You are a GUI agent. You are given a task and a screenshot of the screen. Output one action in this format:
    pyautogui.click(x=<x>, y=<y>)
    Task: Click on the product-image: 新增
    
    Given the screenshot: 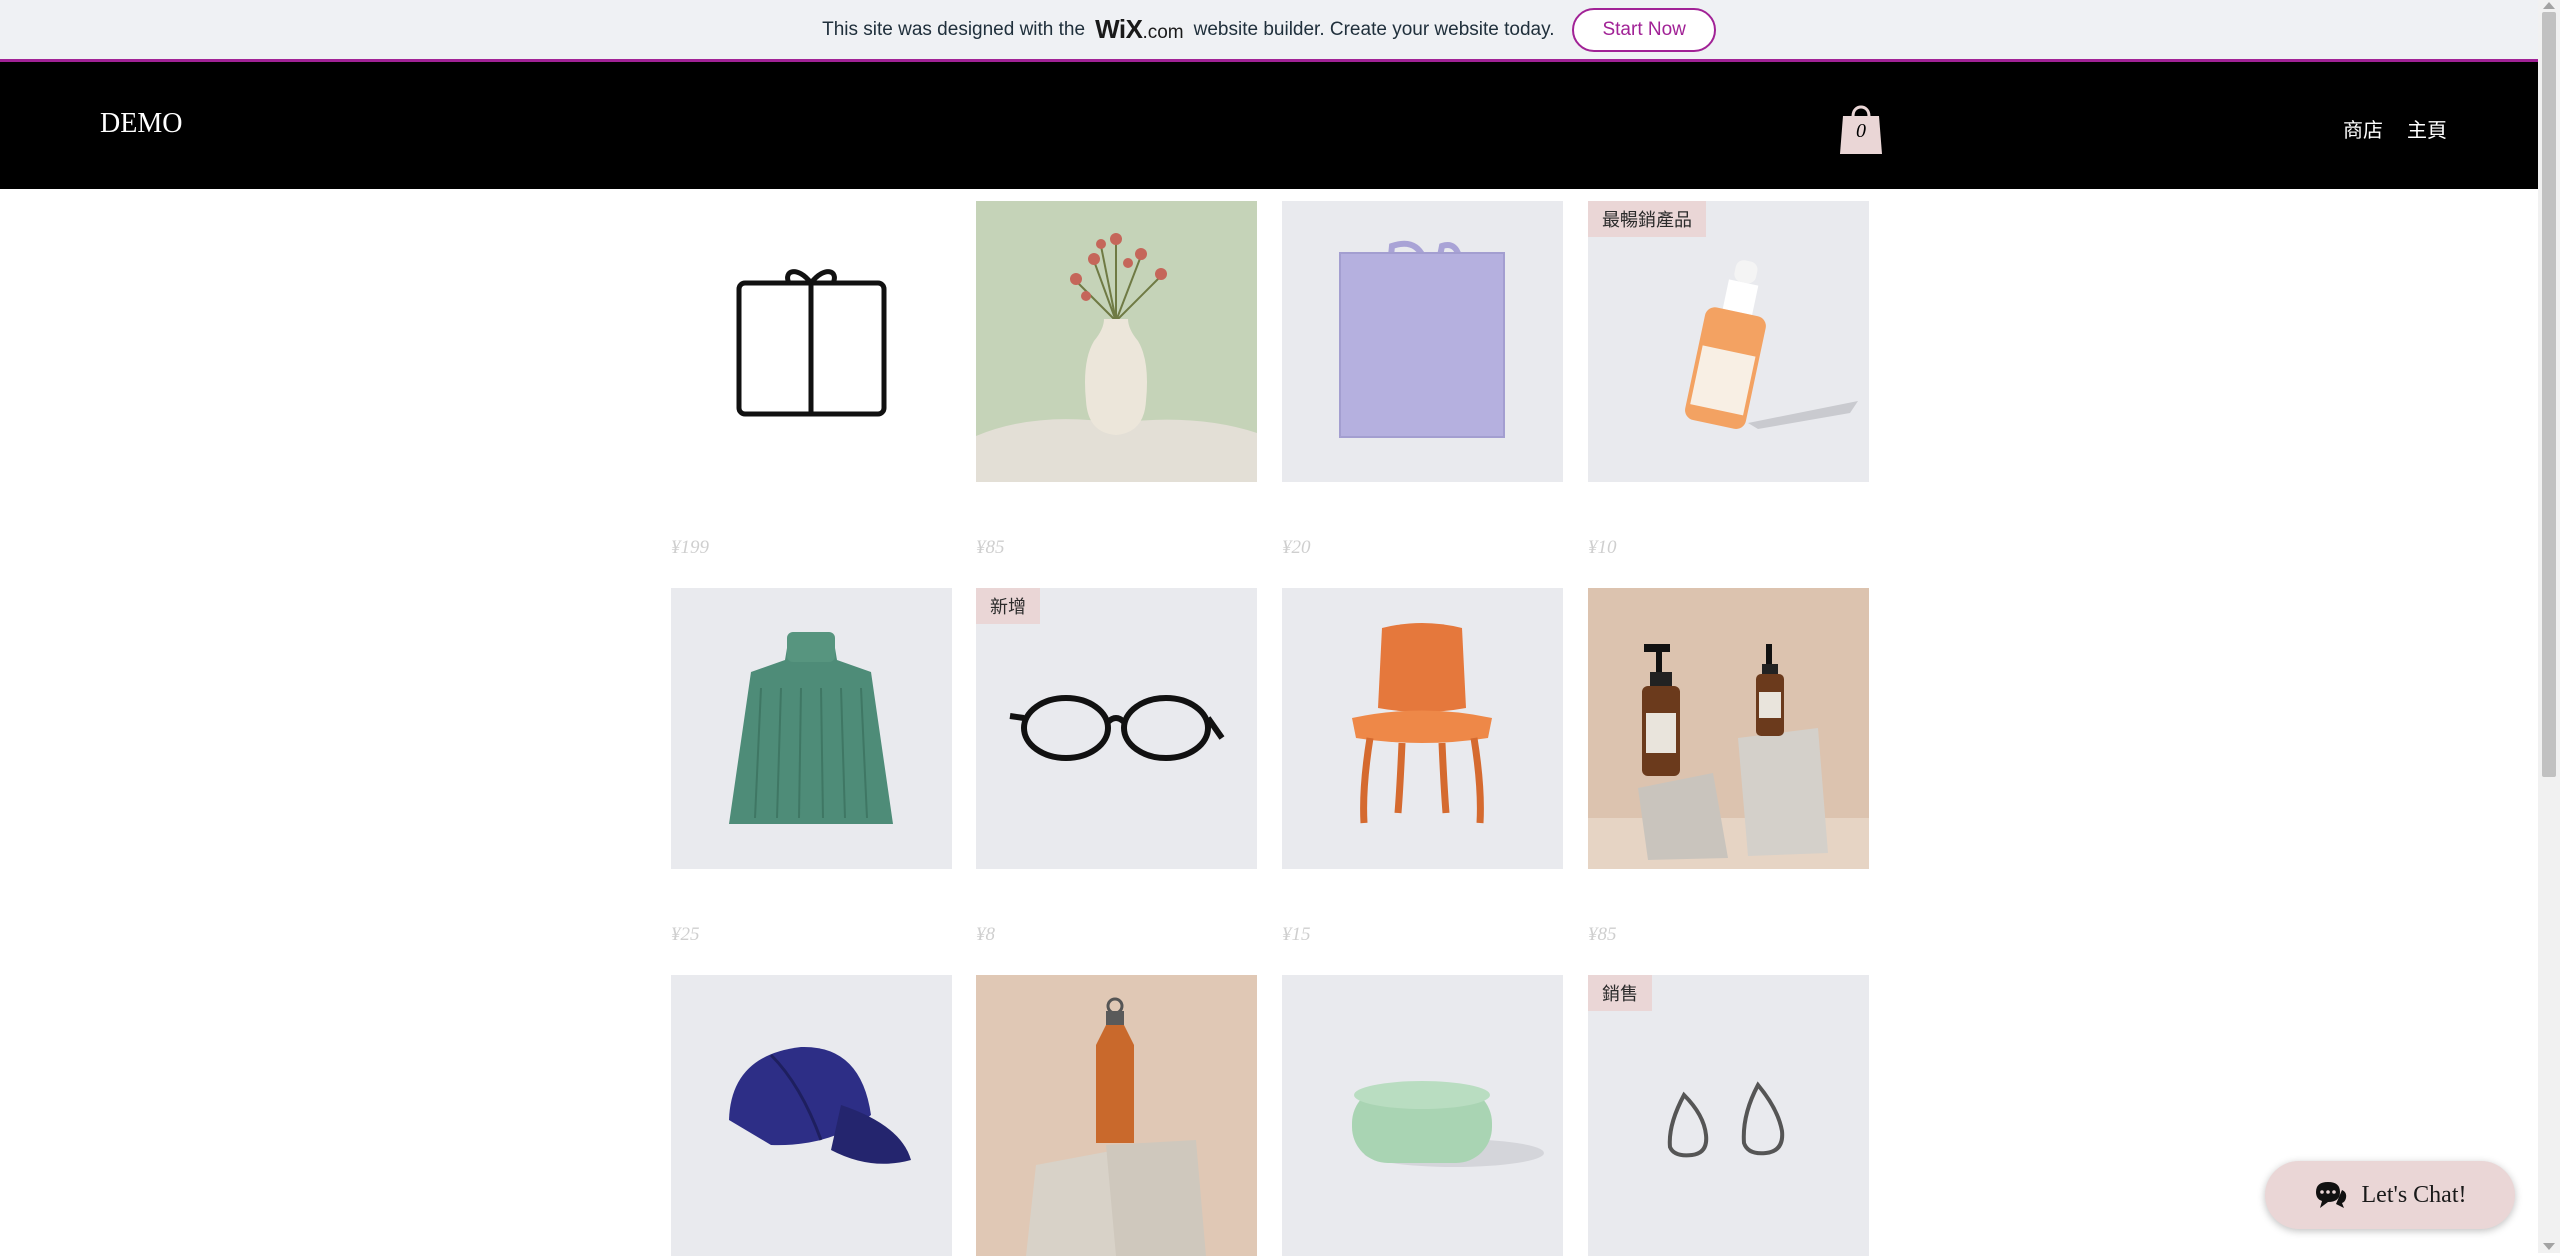 What is the action you would take?
    pyautogui.click(x=1116, y=728)
    